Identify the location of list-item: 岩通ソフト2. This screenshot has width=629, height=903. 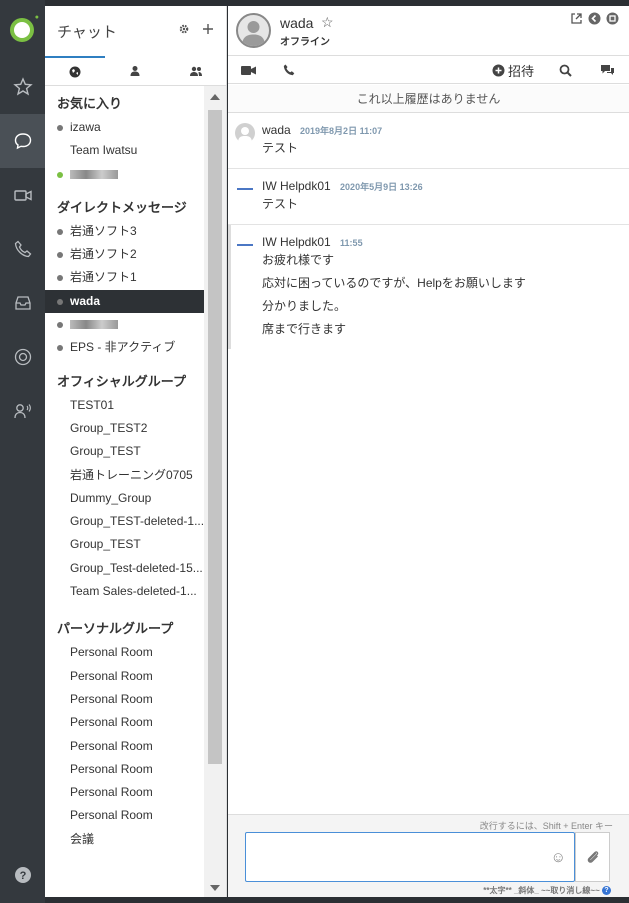
(125, 254).